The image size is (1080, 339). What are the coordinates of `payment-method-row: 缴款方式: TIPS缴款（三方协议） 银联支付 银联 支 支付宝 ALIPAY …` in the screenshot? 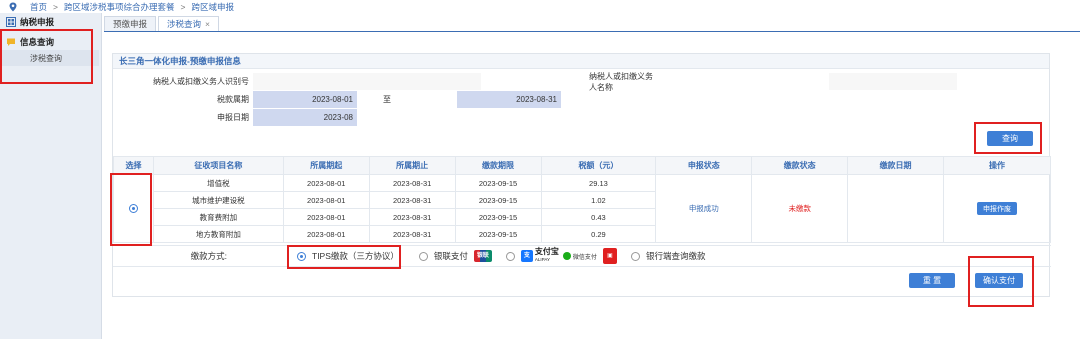 It's located at (582, 256).